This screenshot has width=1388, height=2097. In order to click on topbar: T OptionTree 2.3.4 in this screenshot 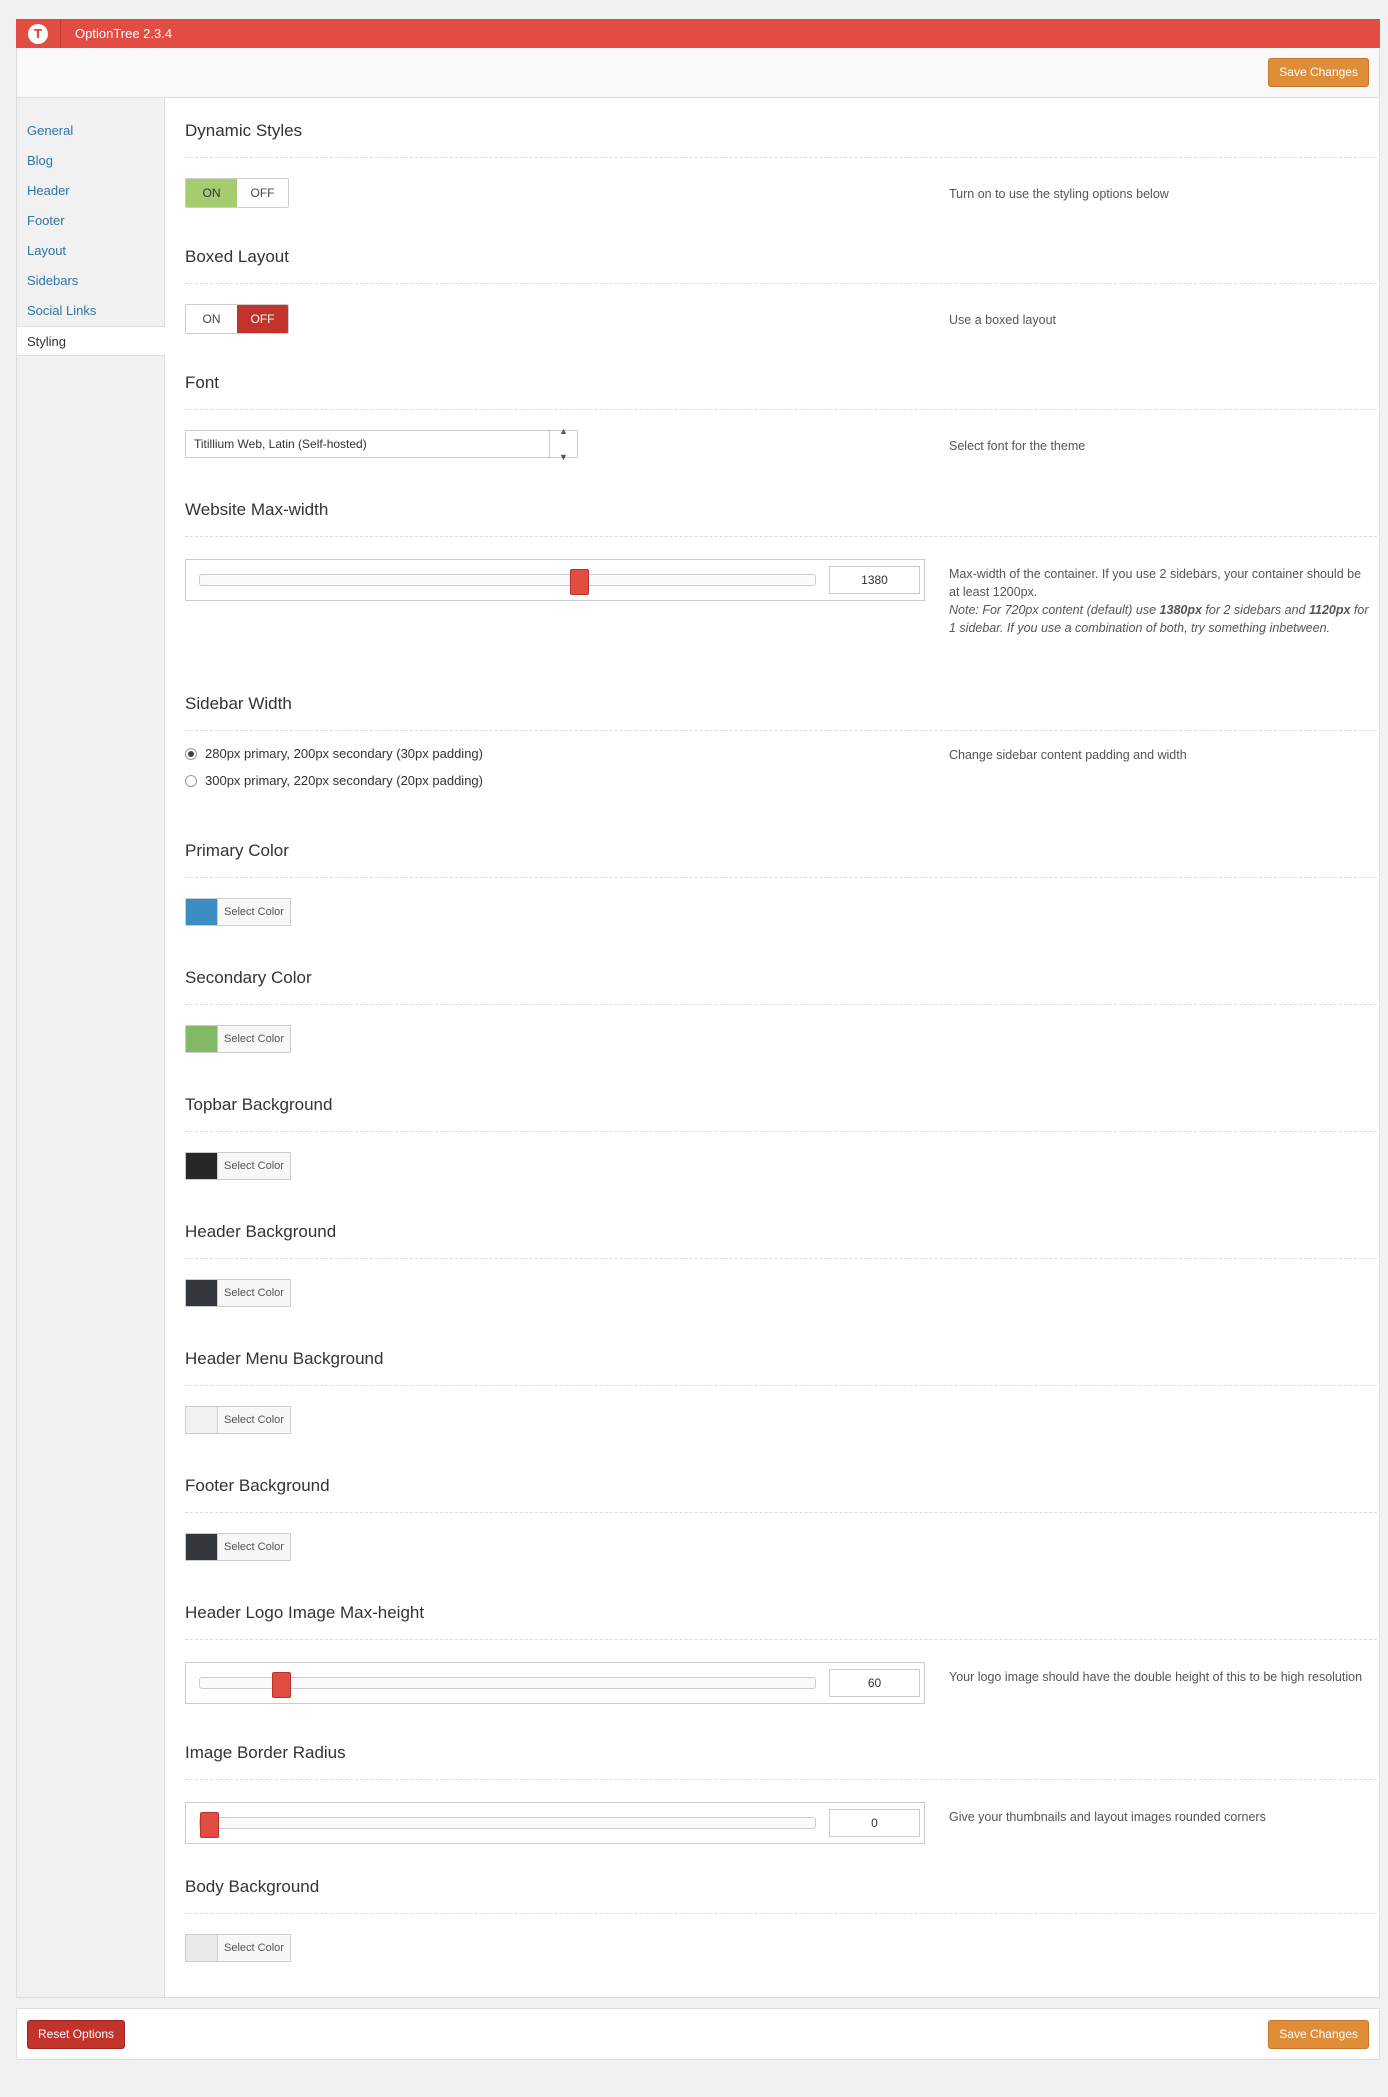, I will do `click(698, 33)`.